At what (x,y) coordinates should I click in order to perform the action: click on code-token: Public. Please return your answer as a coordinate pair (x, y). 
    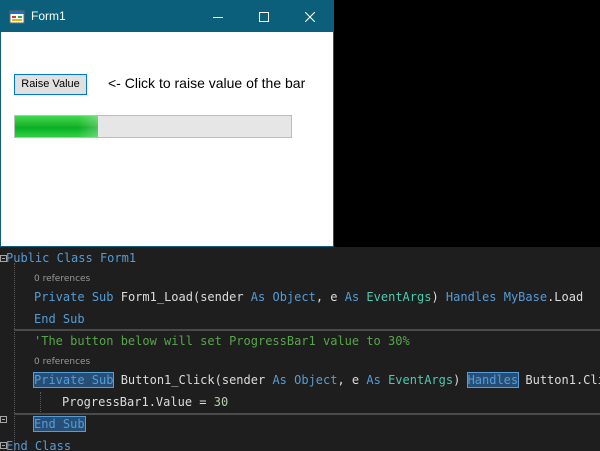
    Looking at the image, I should click on (28, 258).